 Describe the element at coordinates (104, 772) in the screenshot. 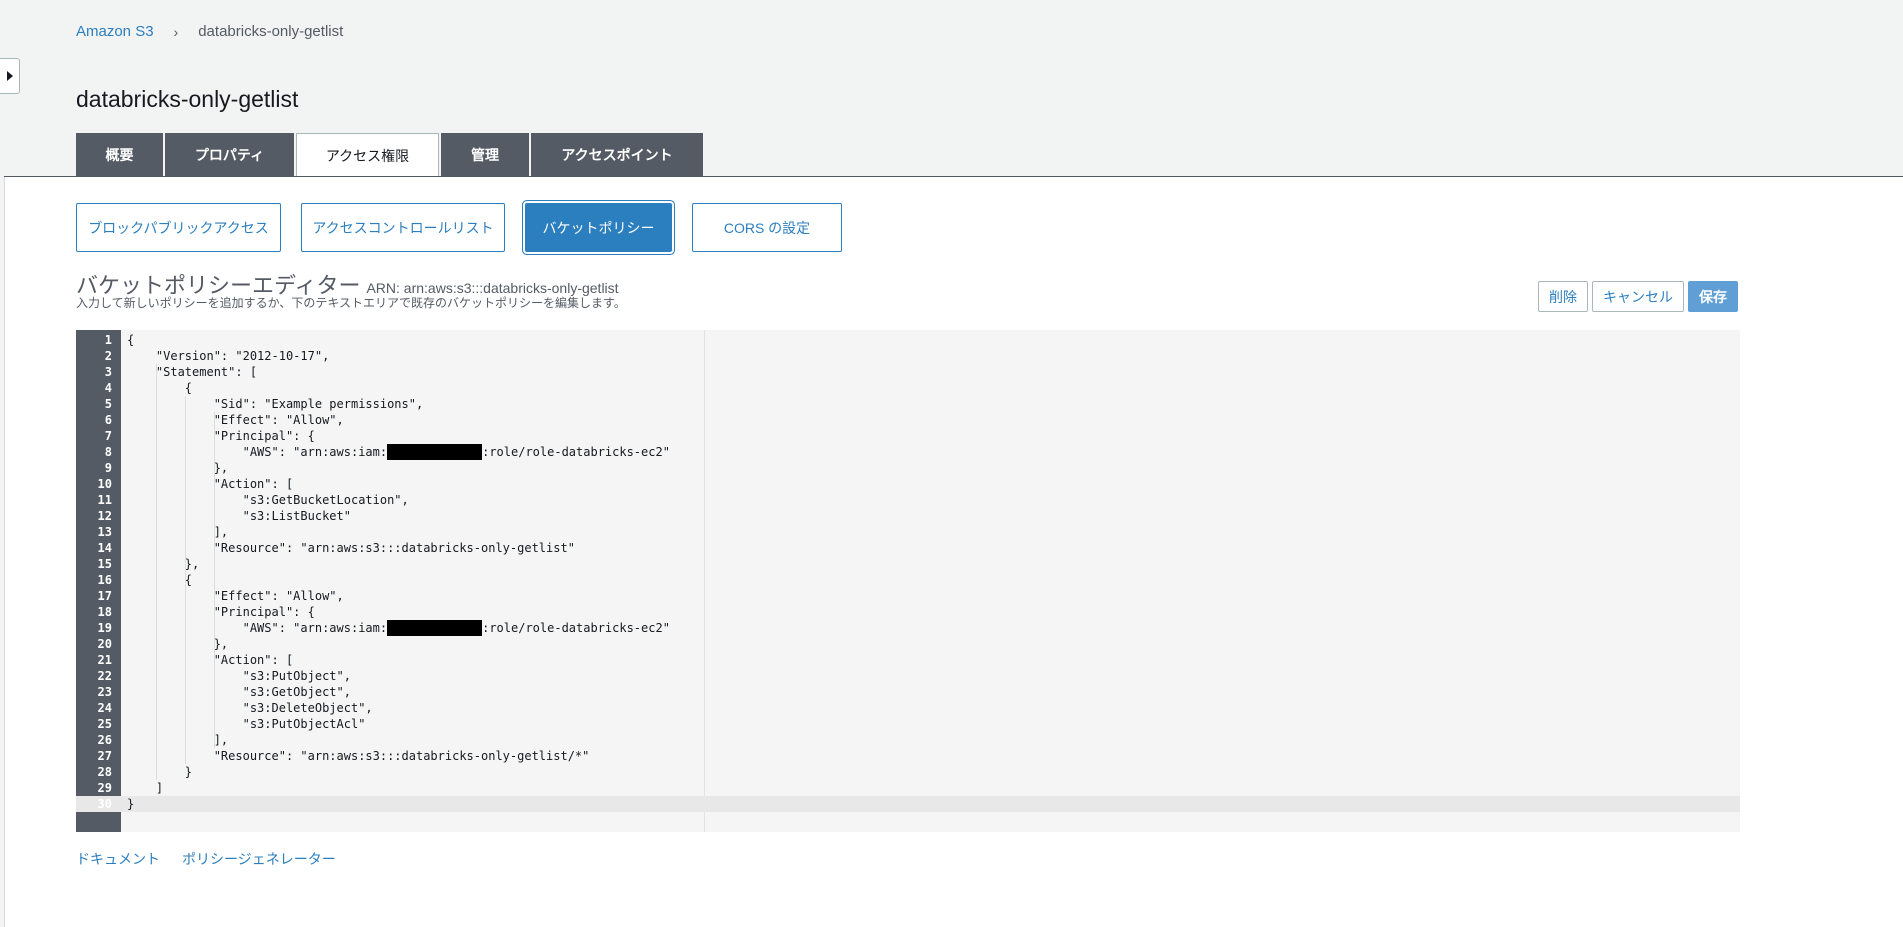

I see `line-number: 28` at that location.